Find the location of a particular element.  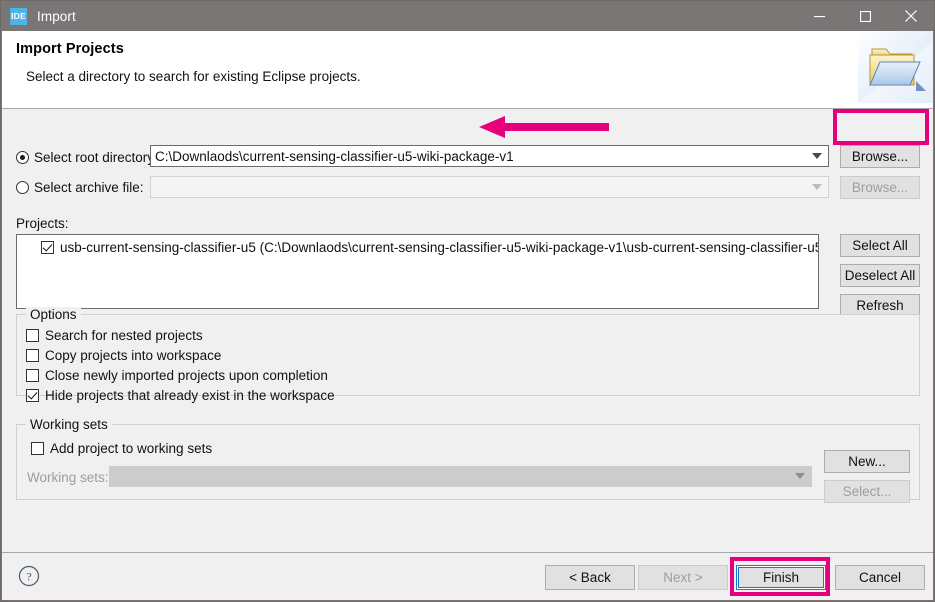

chevron-down-icon-working-sets is located at coordinates (800, 476).